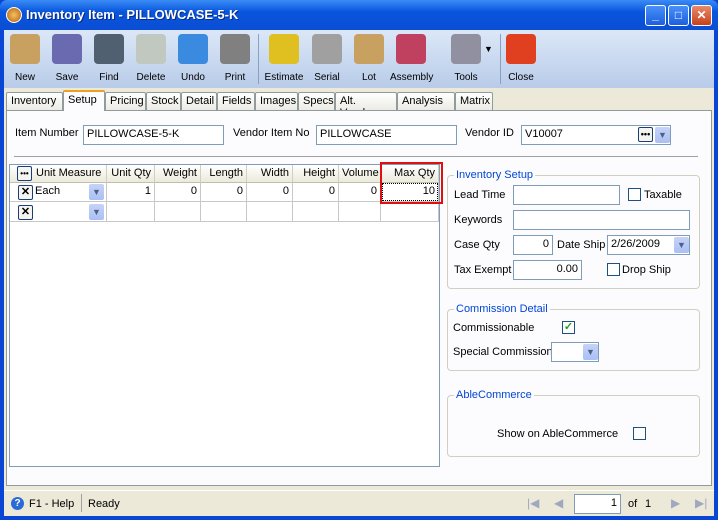 Image resolution: width=718 pixels, height=520 pixels. Describe the element at coordinates (24, 173) in the screenshot. I see `grid-options-button: •••` at that location.